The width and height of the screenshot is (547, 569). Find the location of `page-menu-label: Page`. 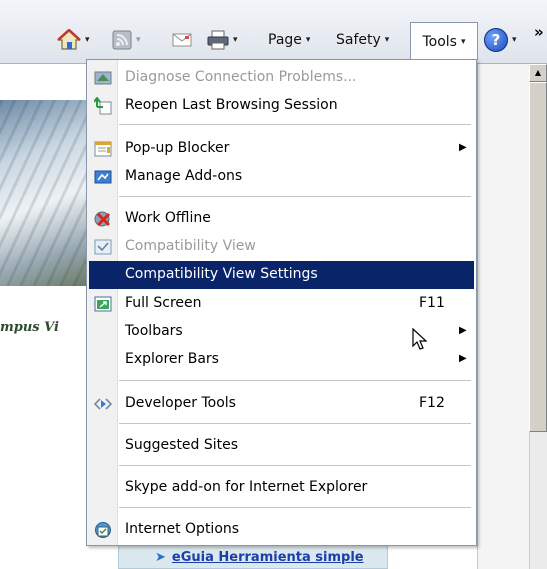

page-menu-label: Page is located at coordinates (285, 40).